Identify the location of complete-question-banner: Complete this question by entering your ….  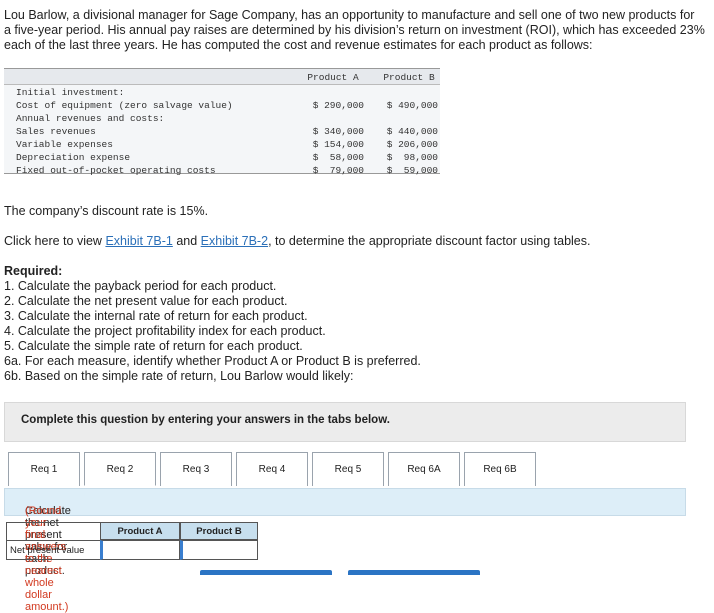
(345, 422).